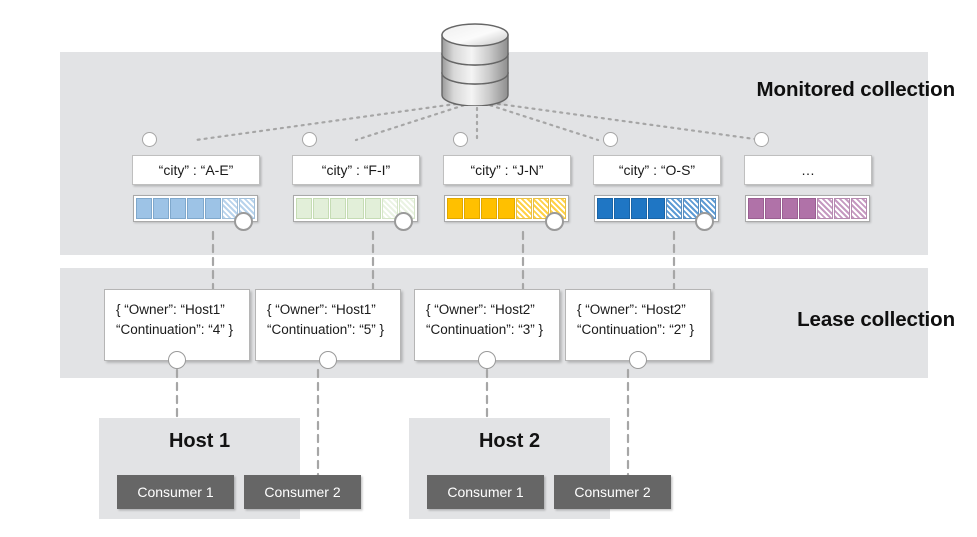 Image resolution: width=977 pixels, height=537 pixels. Describe the element at coordinates (302, 492) in the screenshot. I see `host-1-consumer-2: Consumer 2` at that location.